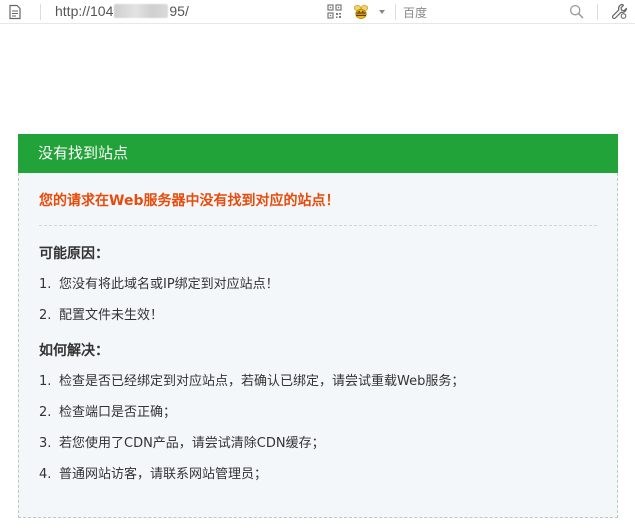  What do you see at coordinates (141, 11) in the screenshot?
I see `url-redacted-segment` at bounding box center [141, 11].